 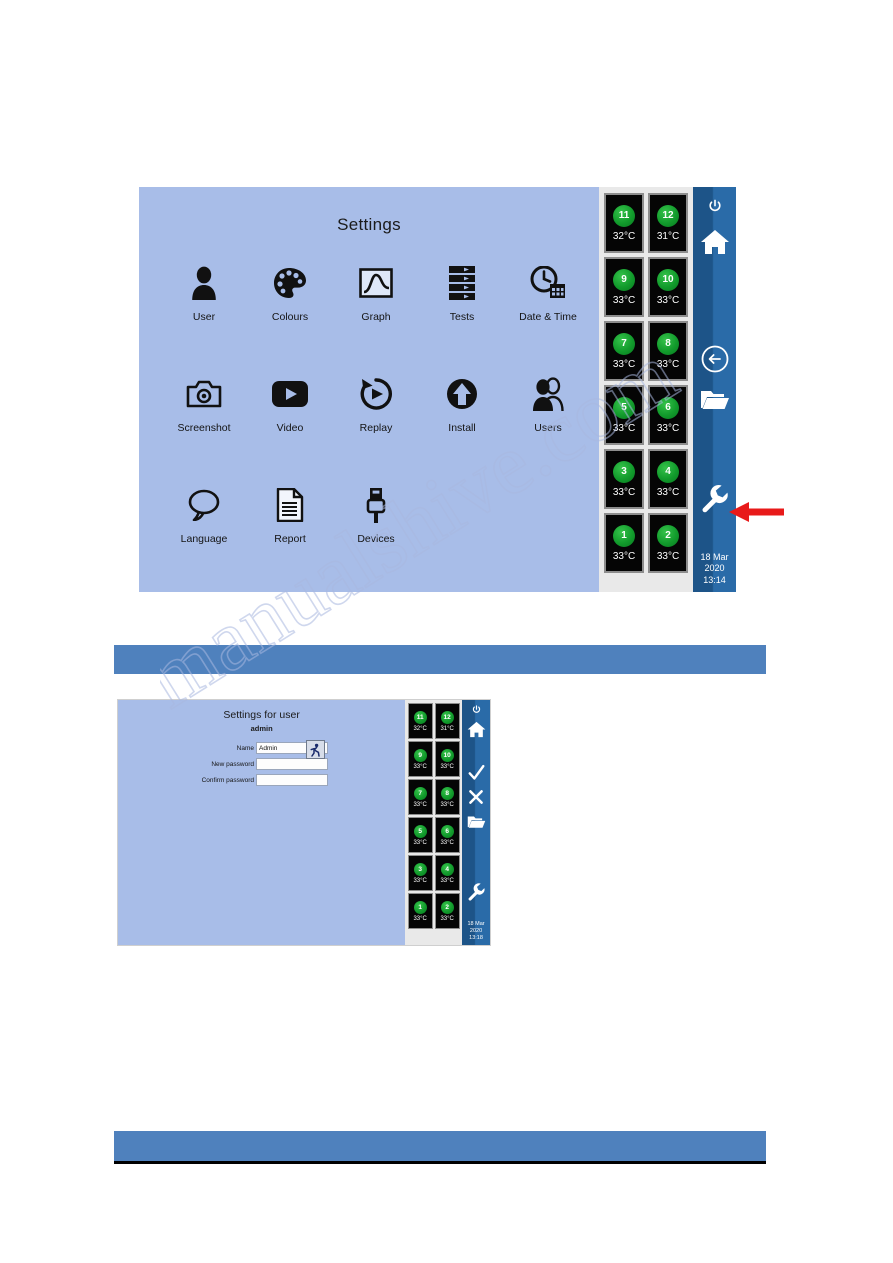 I want to click on section-divider-bar-bottom, so click(x=440, y=1146).